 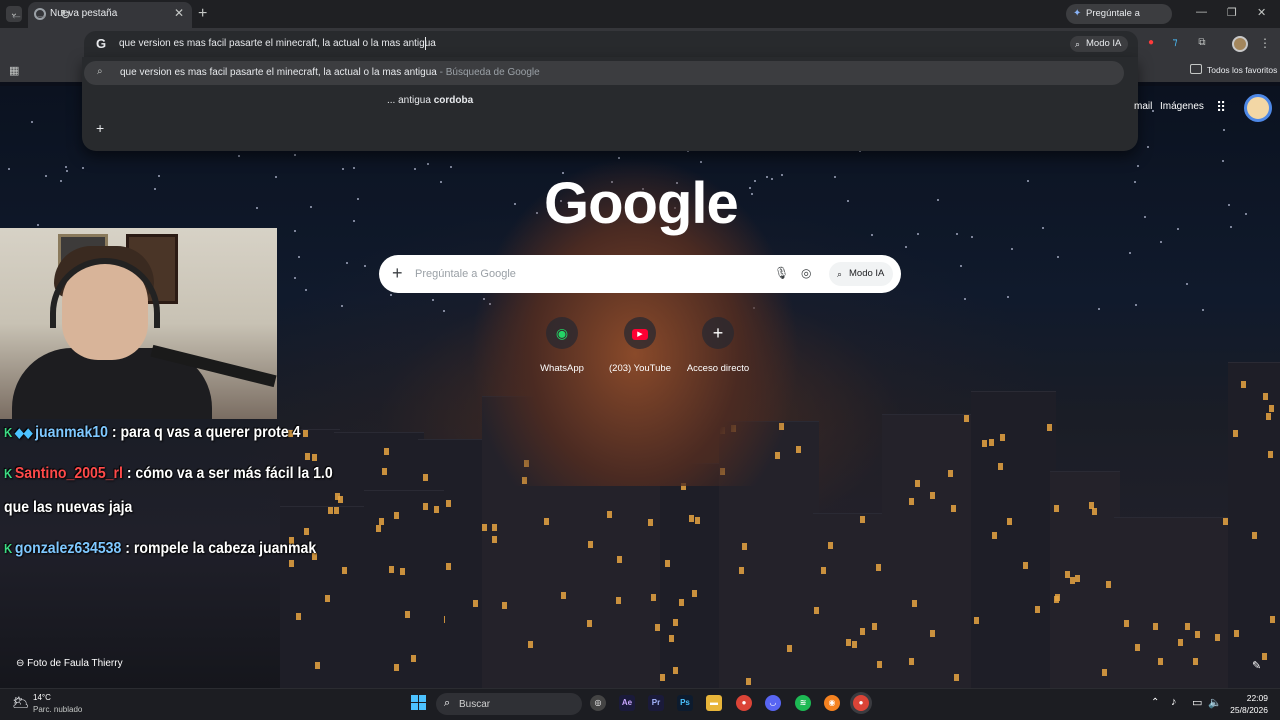 I want to click on shortcut-add: + Acceso directo, so click(x=716, y=347).